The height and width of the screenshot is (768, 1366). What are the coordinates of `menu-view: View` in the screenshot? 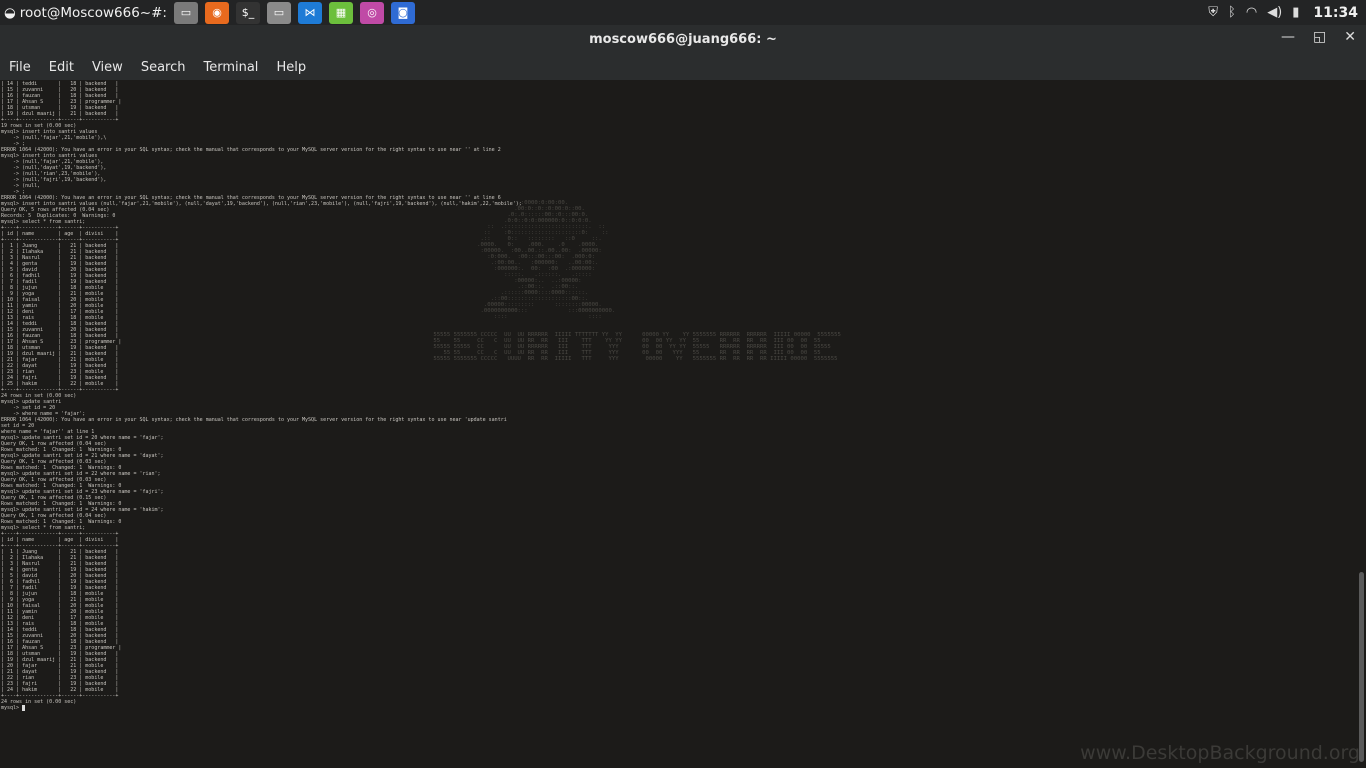 It's located at (107, 67).